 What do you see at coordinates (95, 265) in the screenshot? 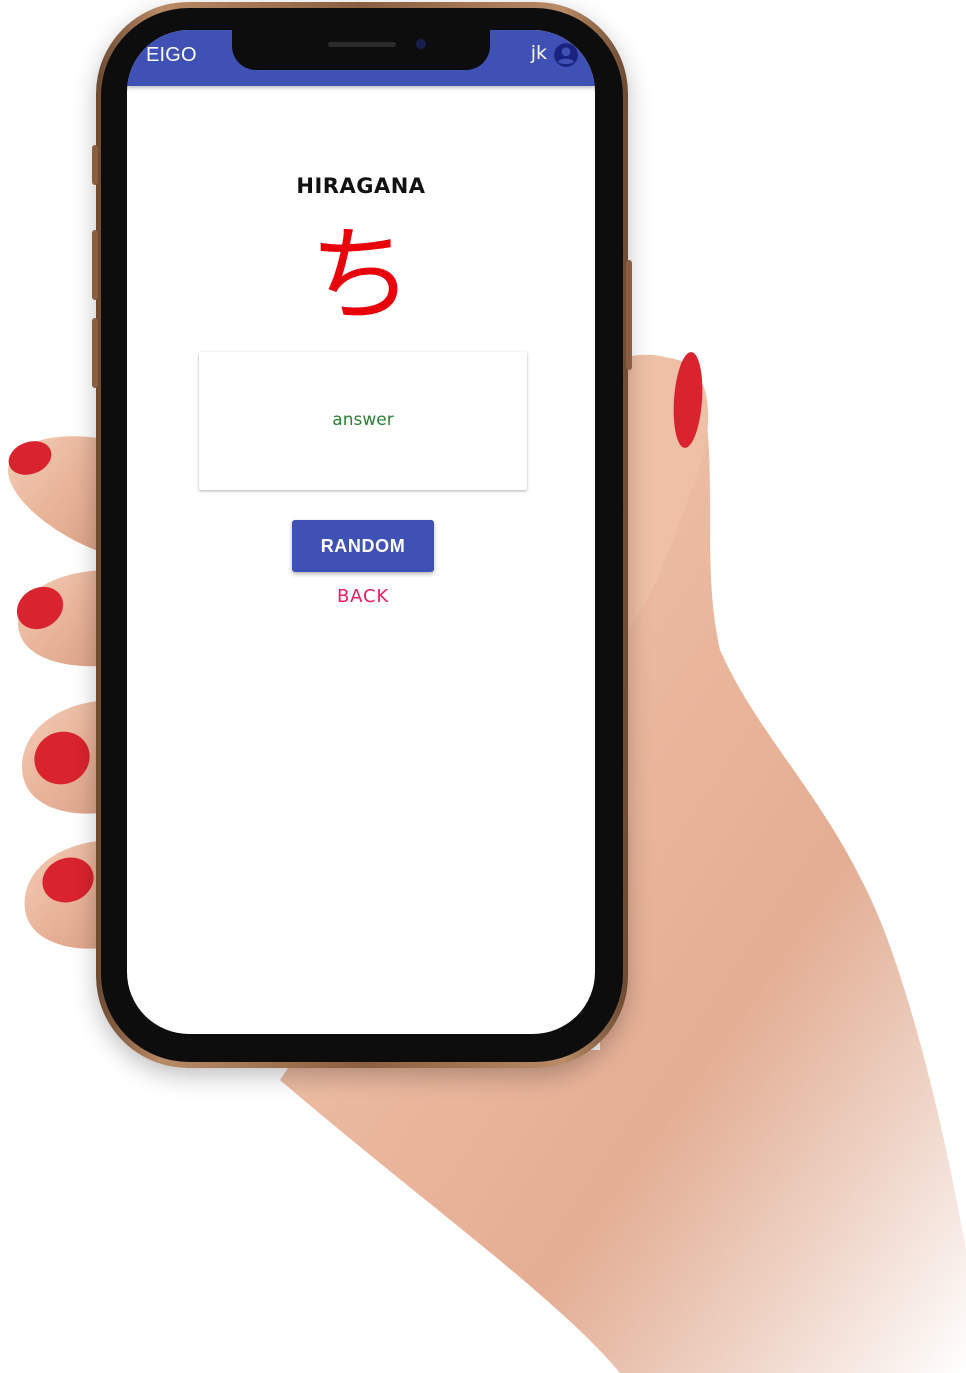
I see `volume-up-button` at bounding box center [95, 265].